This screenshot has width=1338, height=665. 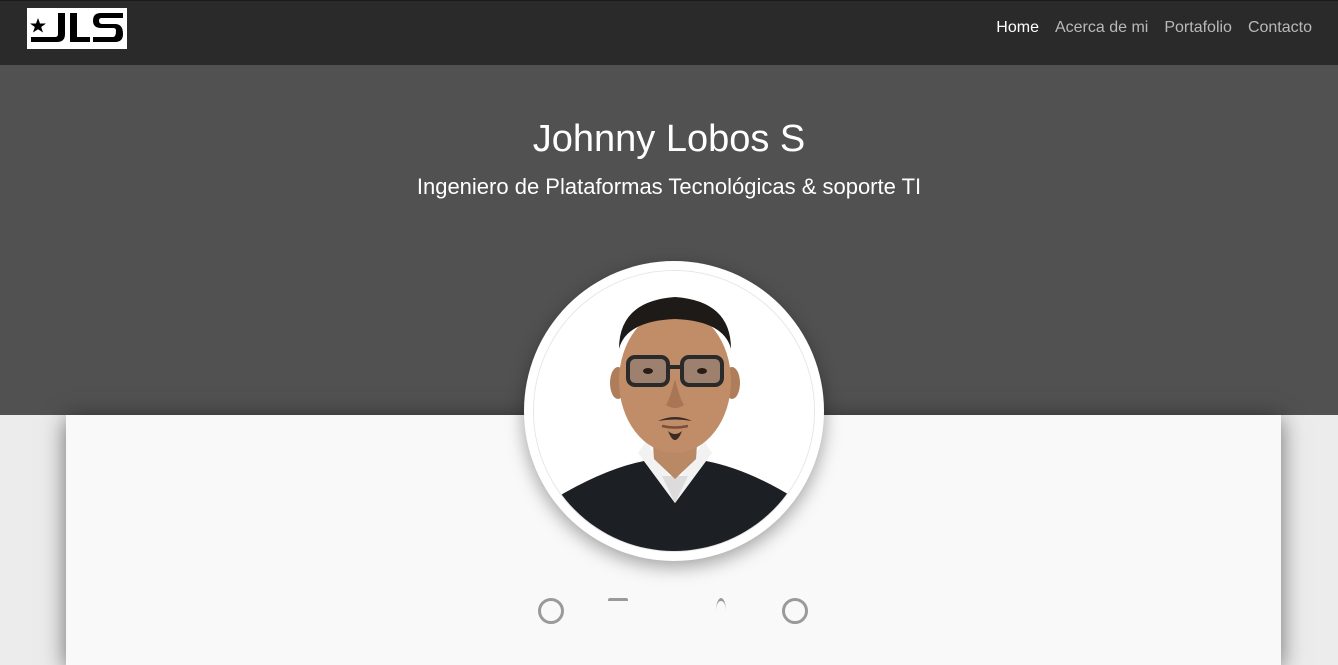 I want to click on jls-logo-icon, so click(x=76, y=27).